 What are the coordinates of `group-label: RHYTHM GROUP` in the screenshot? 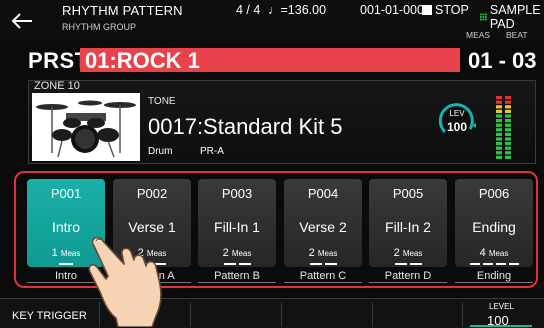 It's located at (99, 27).